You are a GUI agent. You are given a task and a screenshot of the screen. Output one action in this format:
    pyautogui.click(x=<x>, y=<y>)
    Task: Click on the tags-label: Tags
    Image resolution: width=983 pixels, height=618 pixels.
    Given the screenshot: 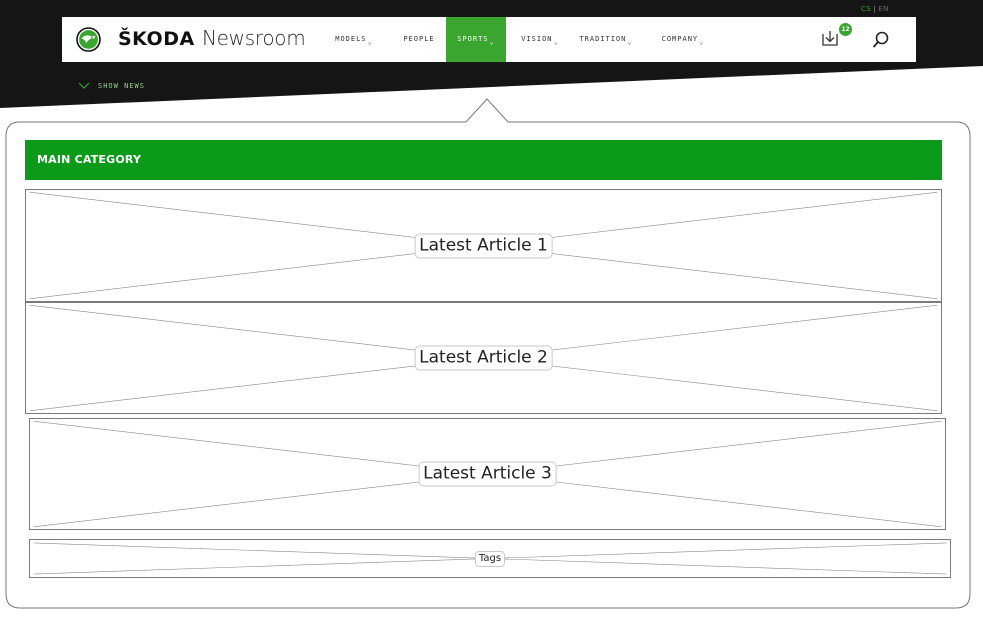 What is the action you would take?
    pyautogui.click(x=490, y=558)
    